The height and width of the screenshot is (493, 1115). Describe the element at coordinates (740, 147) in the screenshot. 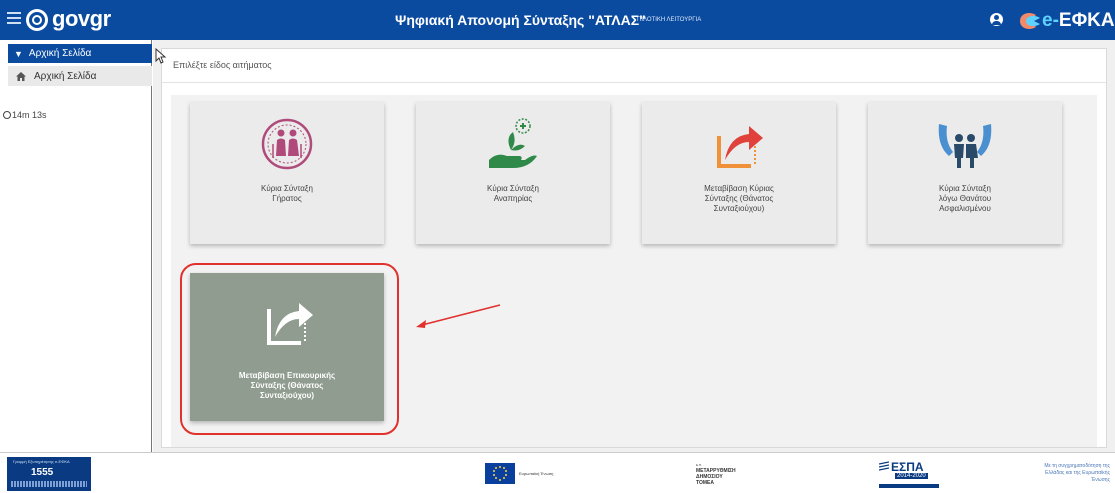

I see `transfer-arrow-icon` at that location.